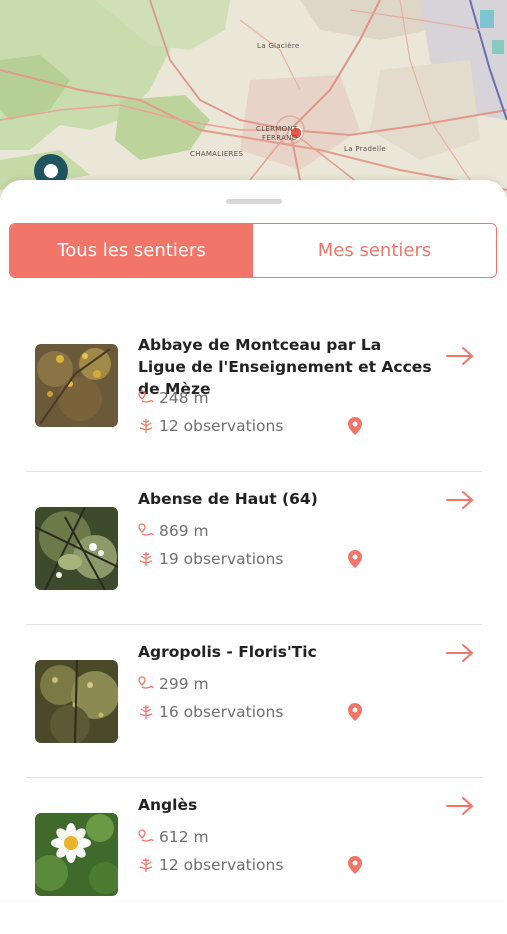 The height and width of the screenshot is (934, 507). Describe the element at coordinates (254, 201) in the screenshot. I see `drag-handle` at that location.